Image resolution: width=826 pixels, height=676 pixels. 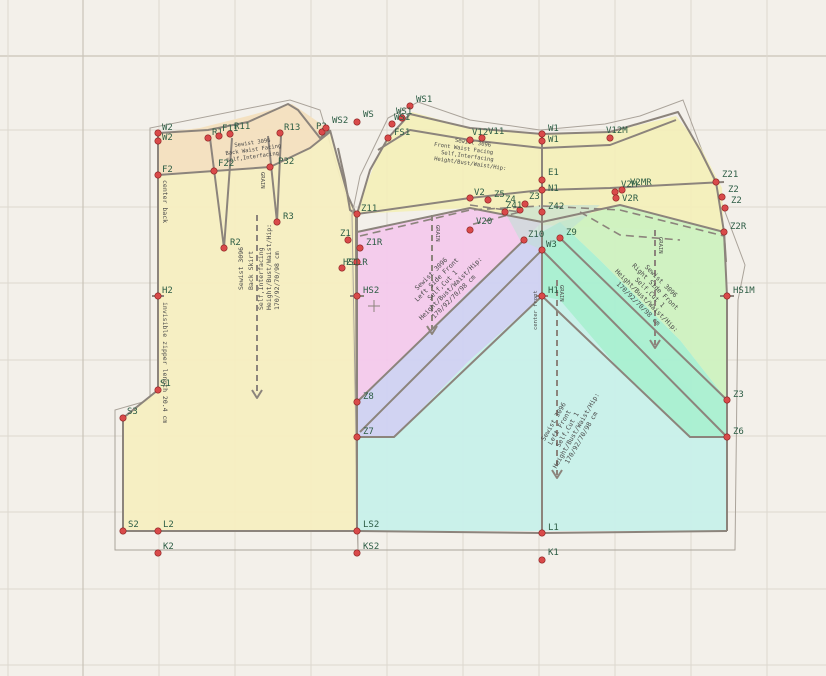 What do you see at coordinates (241, 268) in the screenshot?
I see `back-skirt-line-0: Sewist 3096` at bounding box center [241, 268].